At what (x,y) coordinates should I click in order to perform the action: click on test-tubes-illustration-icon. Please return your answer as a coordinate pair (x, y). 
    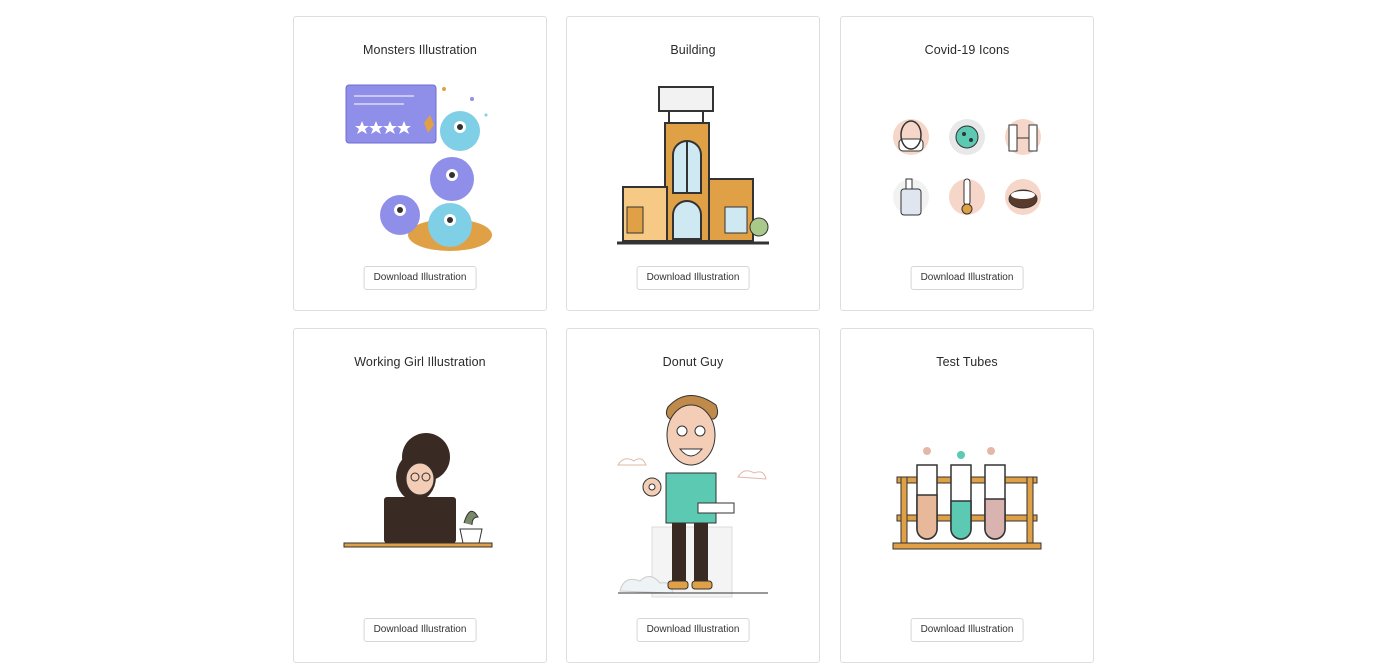
    Looking at the image, I should click on (967, 500).